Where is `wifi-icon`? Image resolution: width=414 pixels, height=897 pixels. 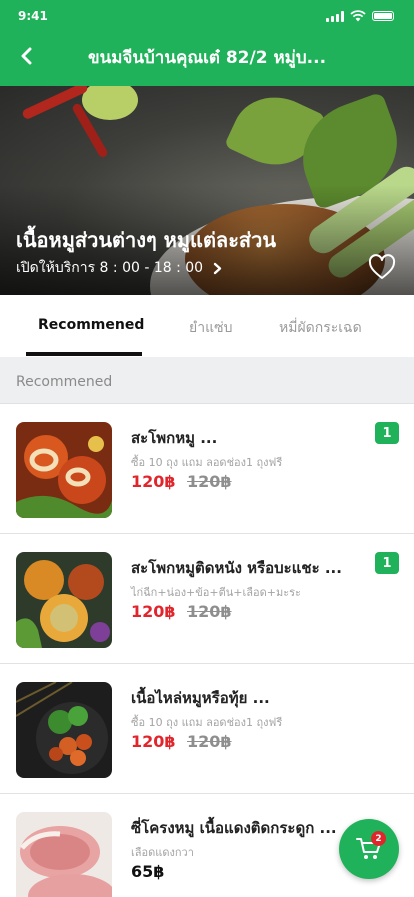 wifi-icon is located at coordinates (358, 16).